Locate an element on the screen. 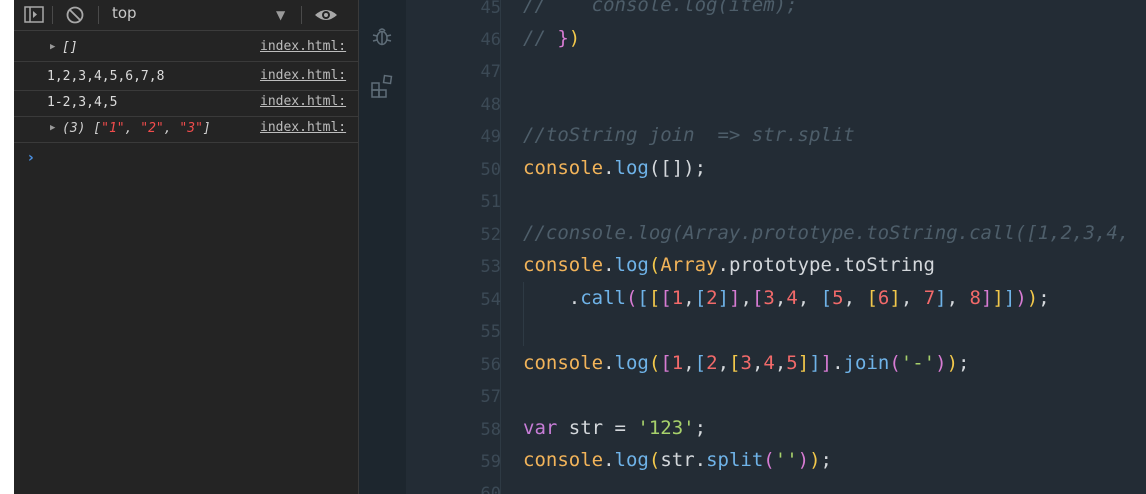 The height and width of the screenshot is (494, 1146). window-edge is located at coordinates (7, 247).